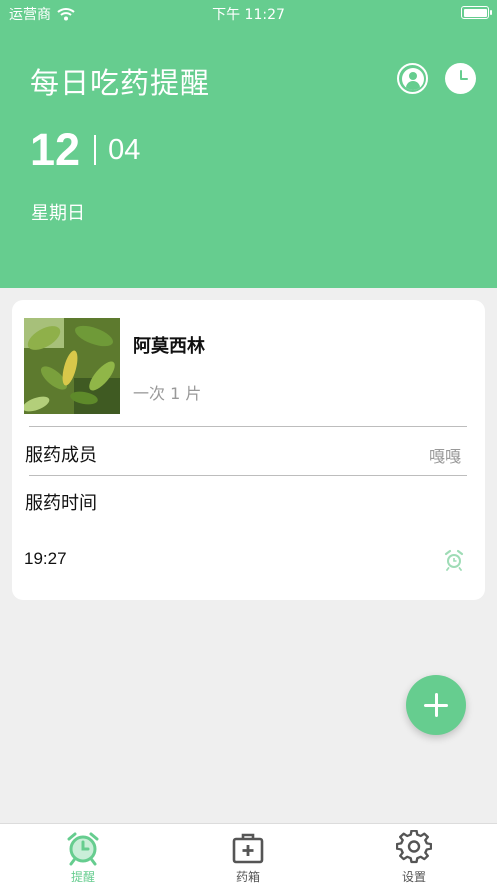  Describe the element at coordinates (45, 559) in the screenshot. I see `reminder-time: 19:27` at that location.